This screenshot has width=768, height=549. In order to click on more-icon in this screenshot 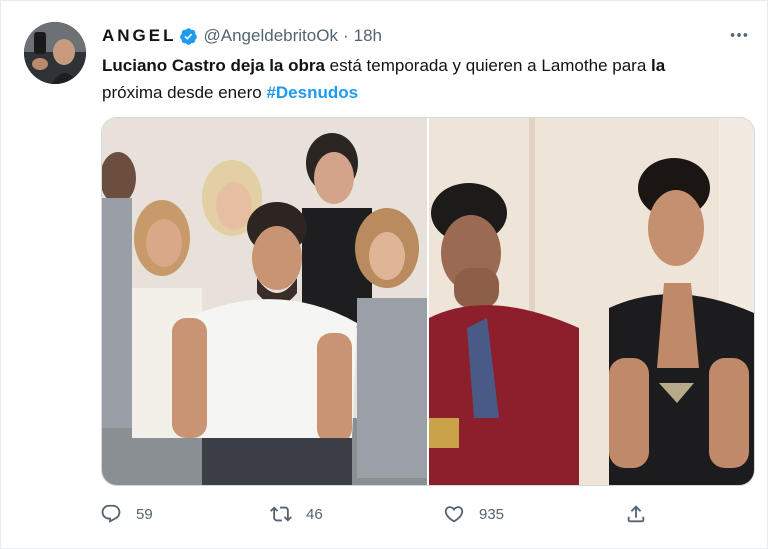, I will do `click(739, 36)`.